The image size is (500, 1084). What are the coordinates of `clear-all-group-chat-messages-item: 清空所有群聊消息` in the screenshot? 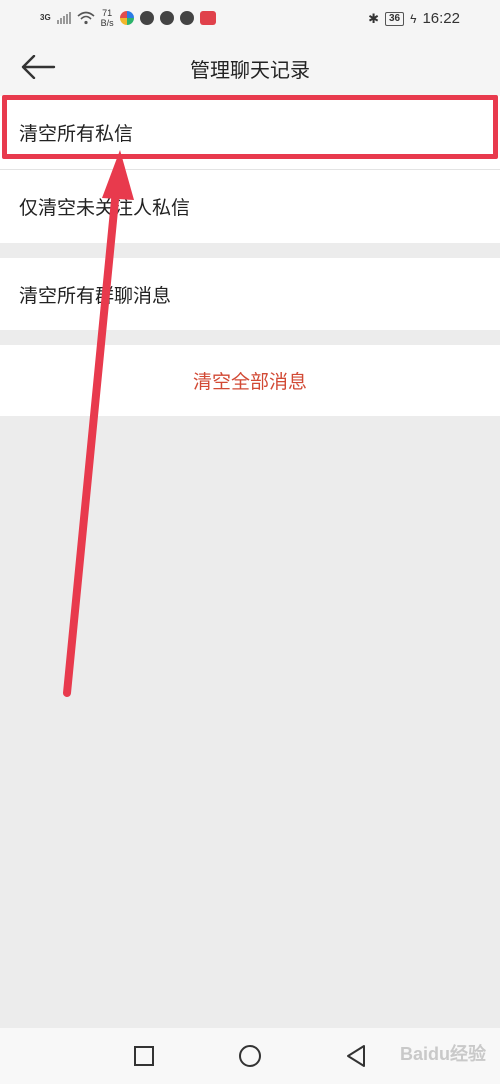 It's located at (250, 294).